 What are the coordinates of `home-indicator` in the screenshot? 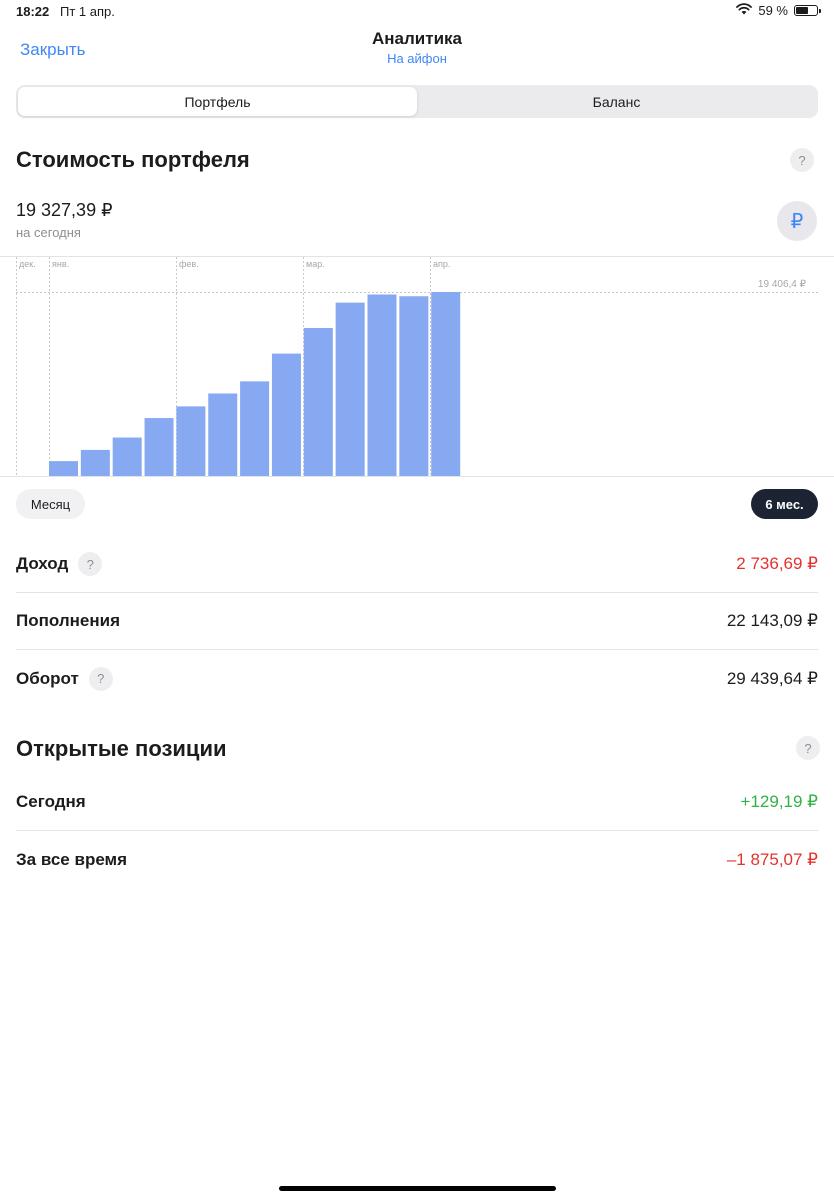 It's located at (417, 1188).